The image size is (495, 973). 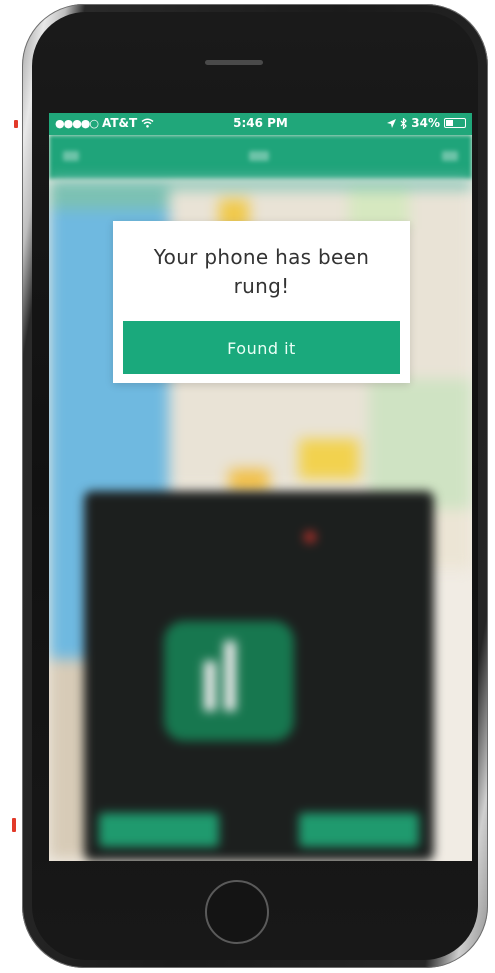 What do you see at coordinates (425, 123) in the screenshot?
I see `battery-percent: 34%` at bounding box center [425, 123].